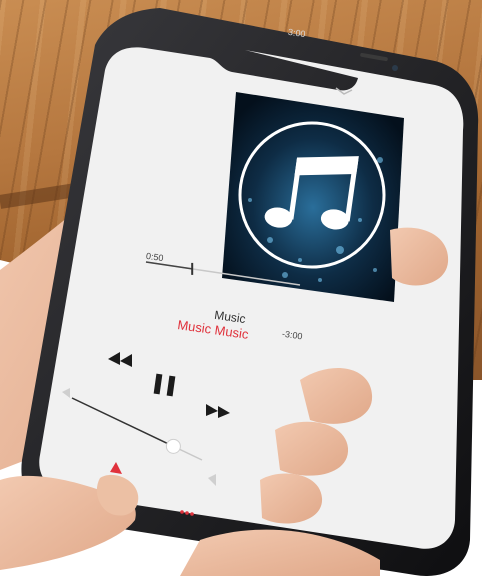 This screenshot has height=576, width=482. What do you see at coordinates (395, 68) in the screenshot?
I see `front-camera` at bounding box center [395, 68].